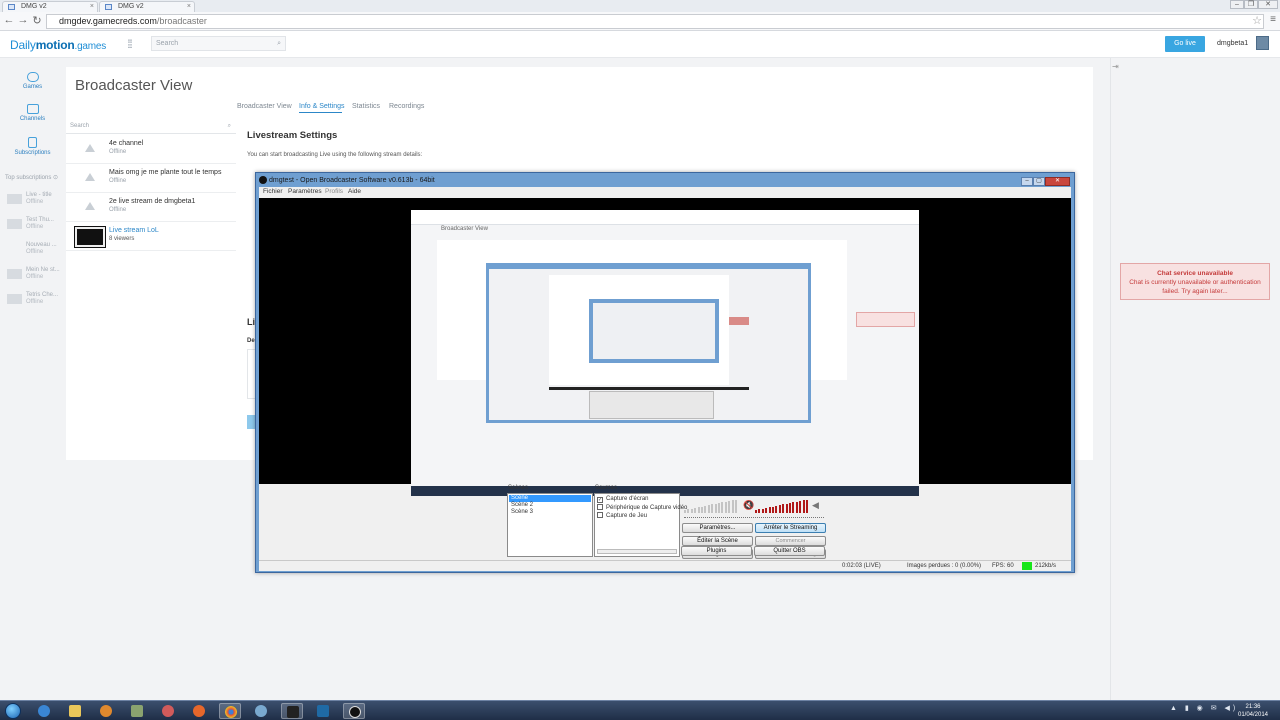  I want to click on stream-time: 0:02:03 (LIVE), so click(861, 566).